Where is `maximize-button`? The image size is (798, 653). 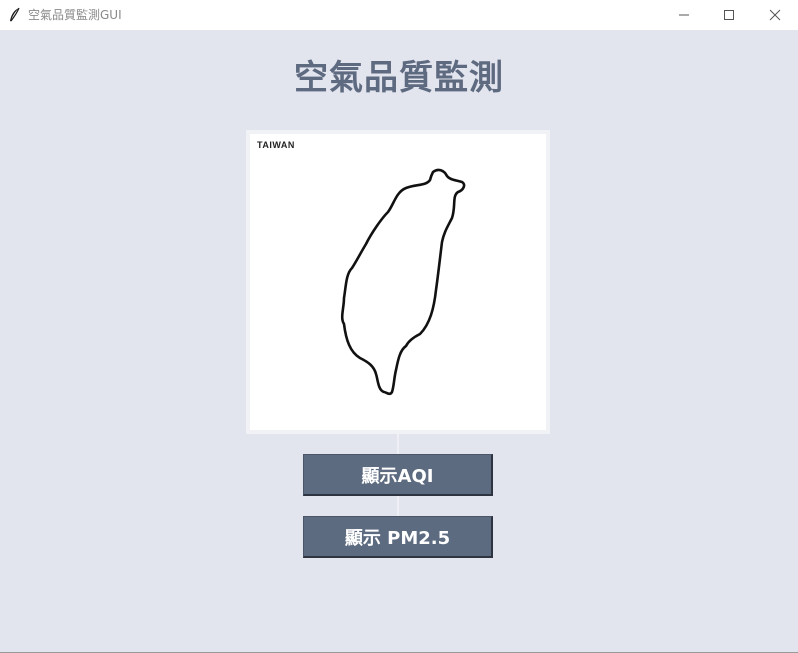 maximize-button is located at coordinates (729, 15).